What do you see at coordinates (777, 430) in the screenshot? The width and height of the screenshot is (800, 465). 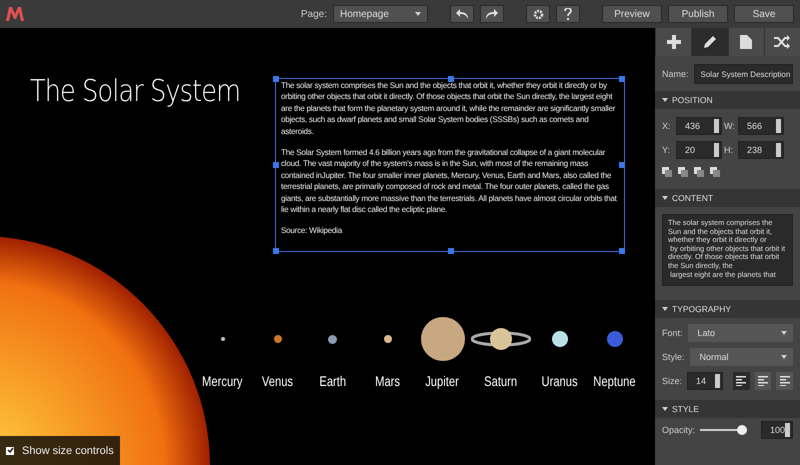 I see `opacity-field: 100` at bounding box center [777, 430].